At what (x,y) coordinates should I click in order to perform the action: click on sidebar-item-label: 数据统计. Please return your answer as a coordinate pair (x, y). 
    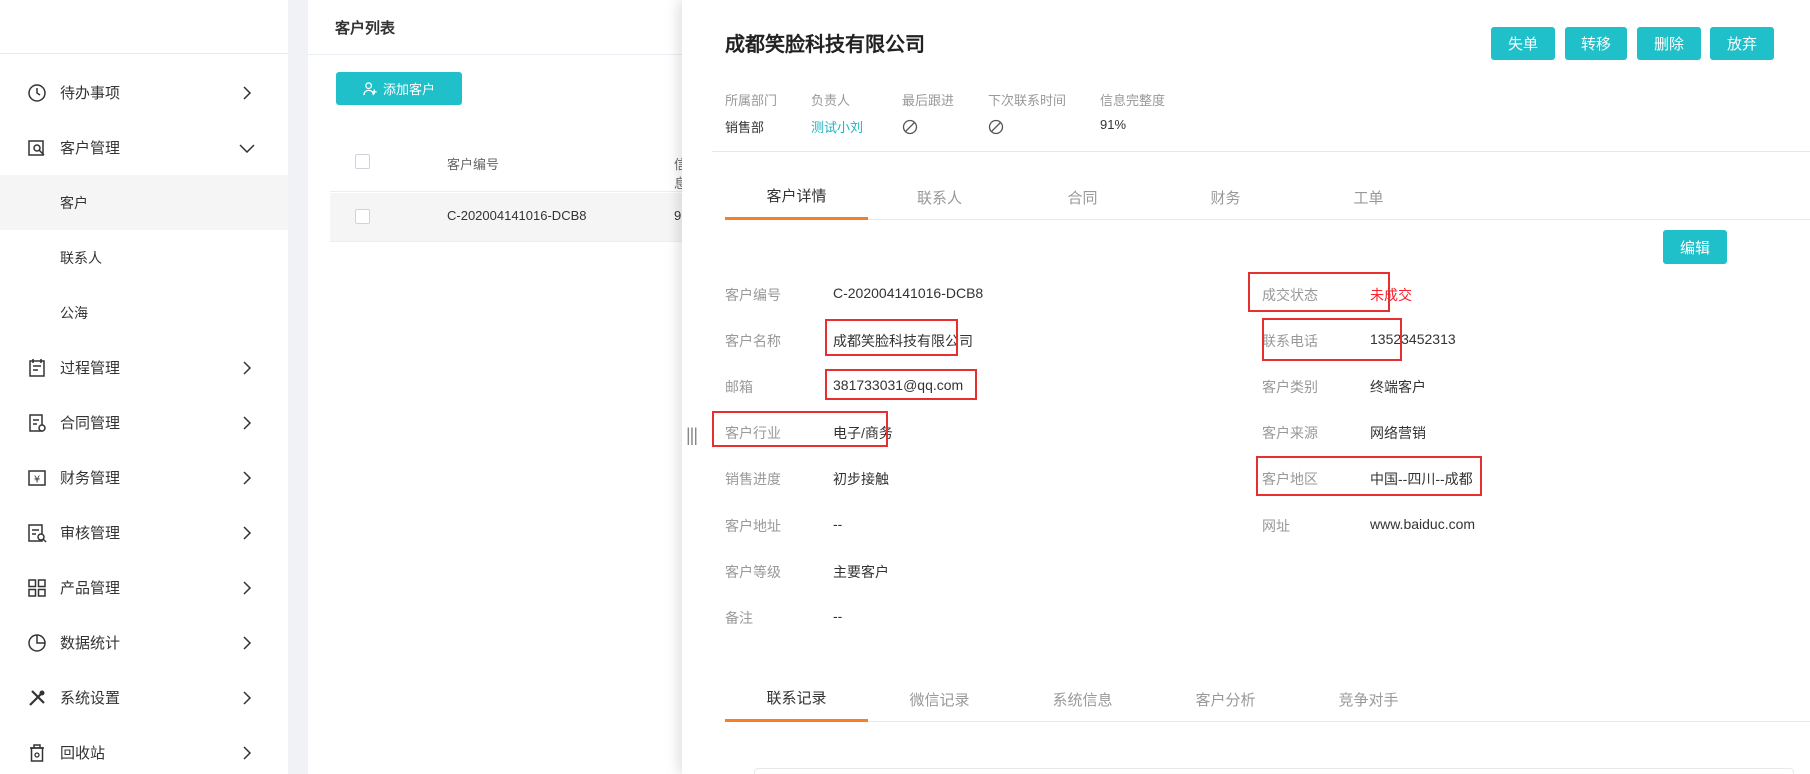
    Looking at the image, I should click on (90, 643).